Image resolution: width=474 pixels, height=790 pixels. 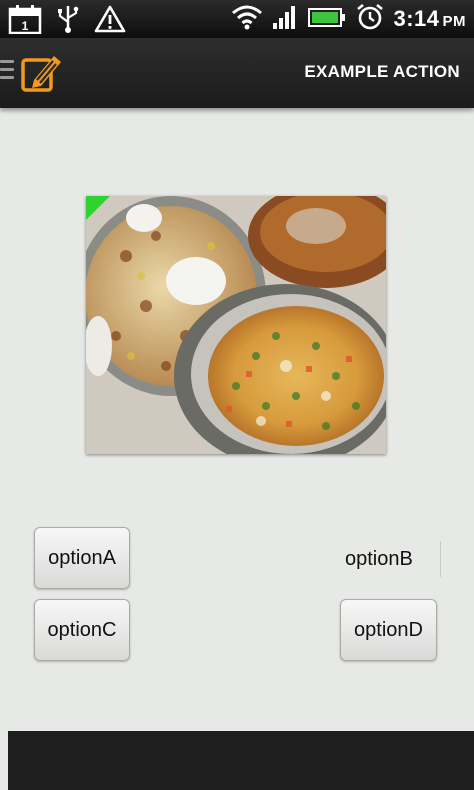 I want to click on example-action-button: EXAMPLE ACTION, so click(x=382, y=72).